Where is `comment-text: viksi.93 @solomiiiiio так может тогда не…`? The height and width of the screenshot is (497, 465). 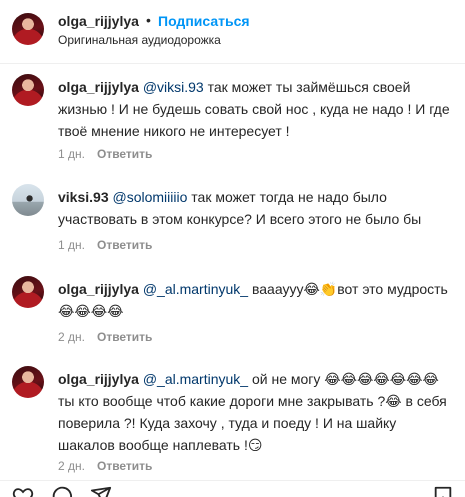
comment-text: viksi.93 @solomiiiiio так может тогда не… is located at coordinates (254, 208).